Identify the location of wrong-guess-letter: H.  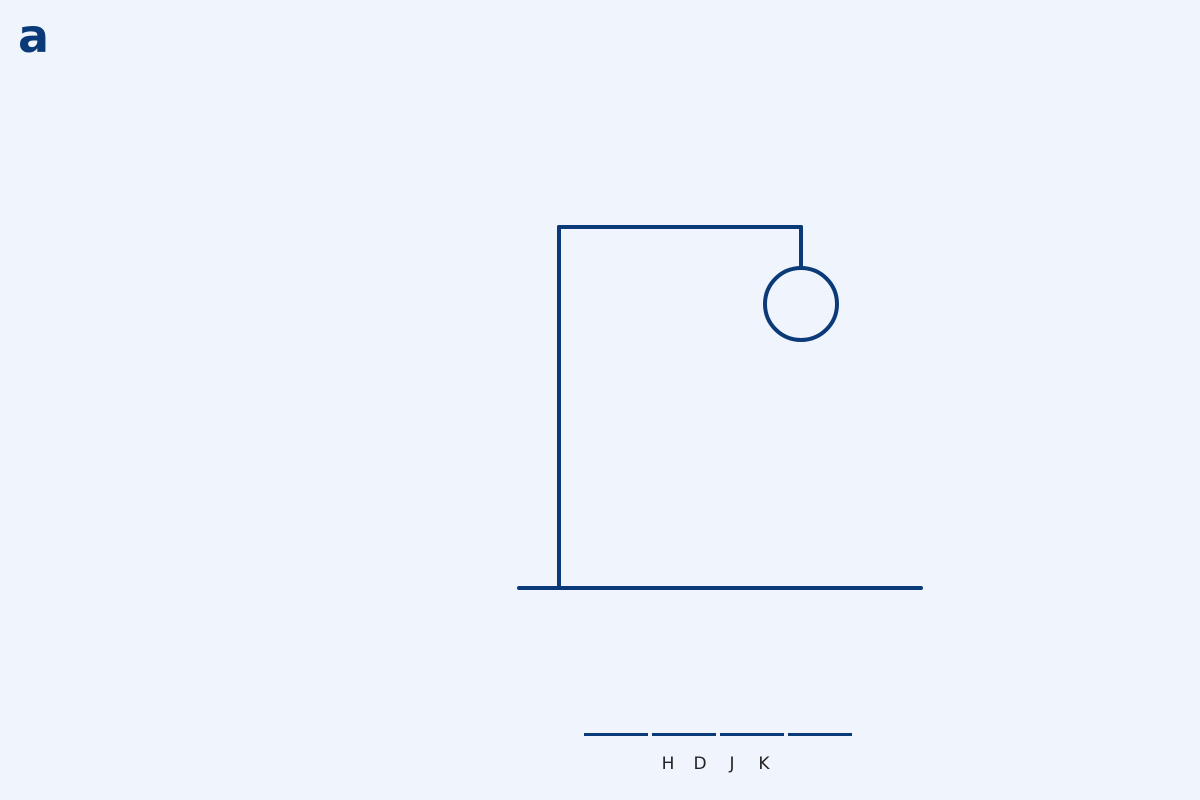
(668, 764).